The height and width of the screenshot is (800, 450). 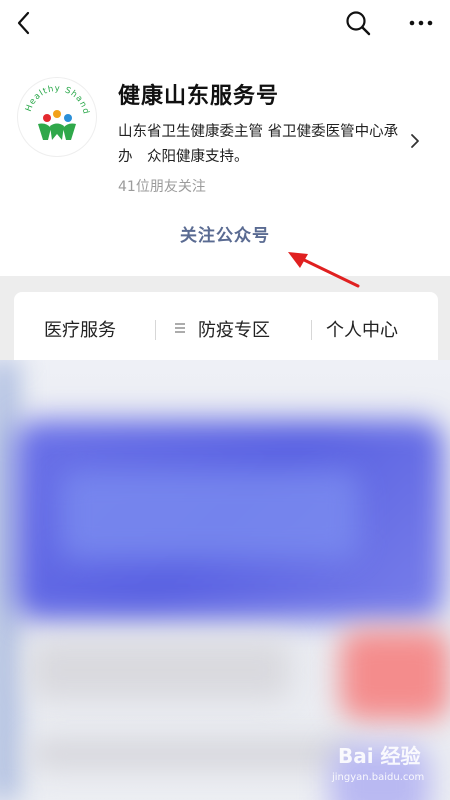 I want to click on followers-count: 41位朋友关注, so click(x=162, y=187).